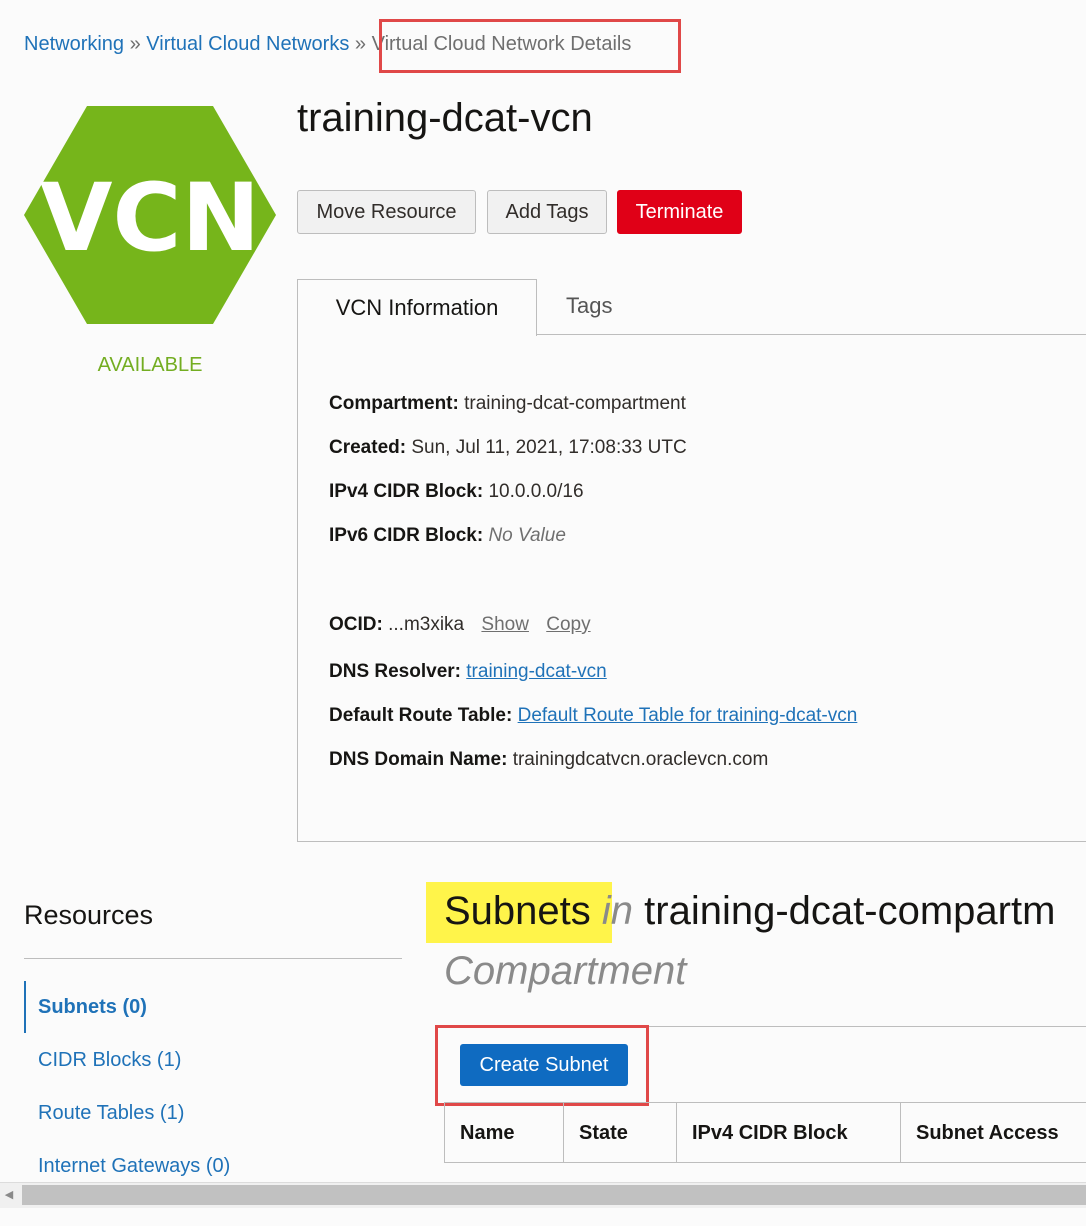 This screenshot has width=1086, height=1226. What do you see at coordinates (568, 624) in the screenshot?
I see `ocid-copy-link: Copy` at bounding box center [568, 624].